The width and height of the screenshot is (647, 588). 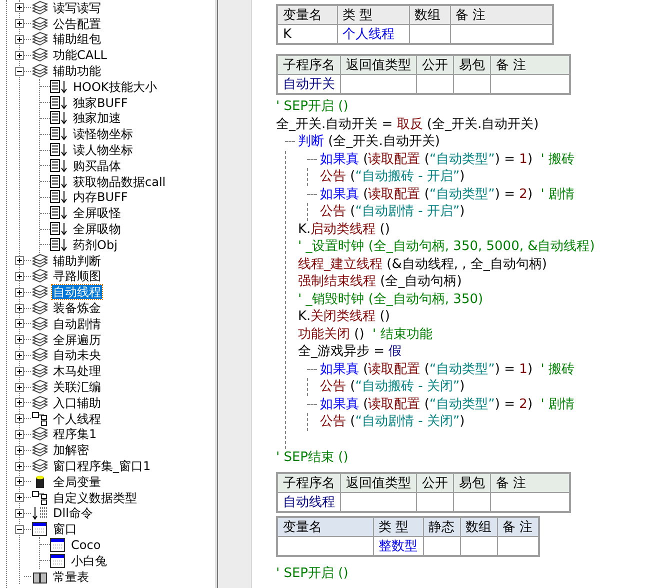 What do you see at coordinates (77, 371) in the screenshot?
I see `tree-item: 木马处理` at bounding box center [77, 371].